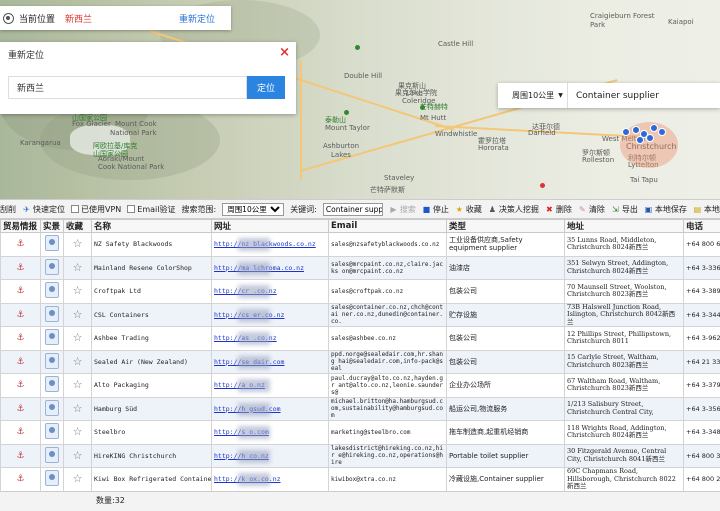 The image size is (720, 511). I want to click on cut-button: 刮削, so click(8, 209).